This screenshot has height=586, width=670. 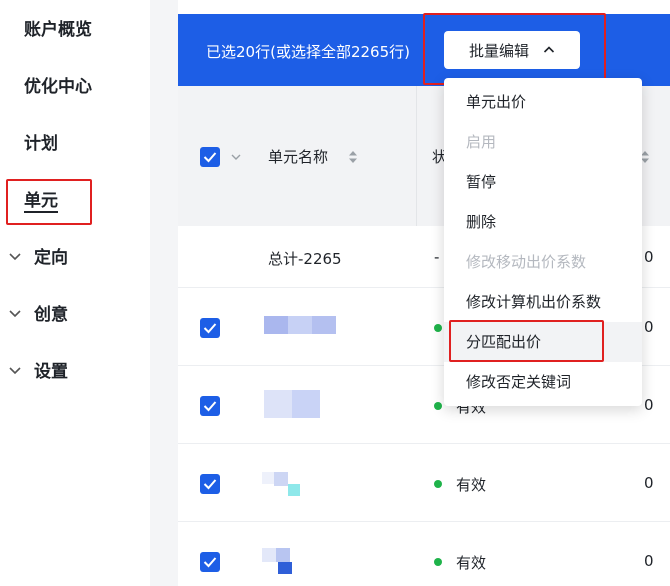 I want to click on sidebar-item-settings: 设置, so click(x=38, y=369).